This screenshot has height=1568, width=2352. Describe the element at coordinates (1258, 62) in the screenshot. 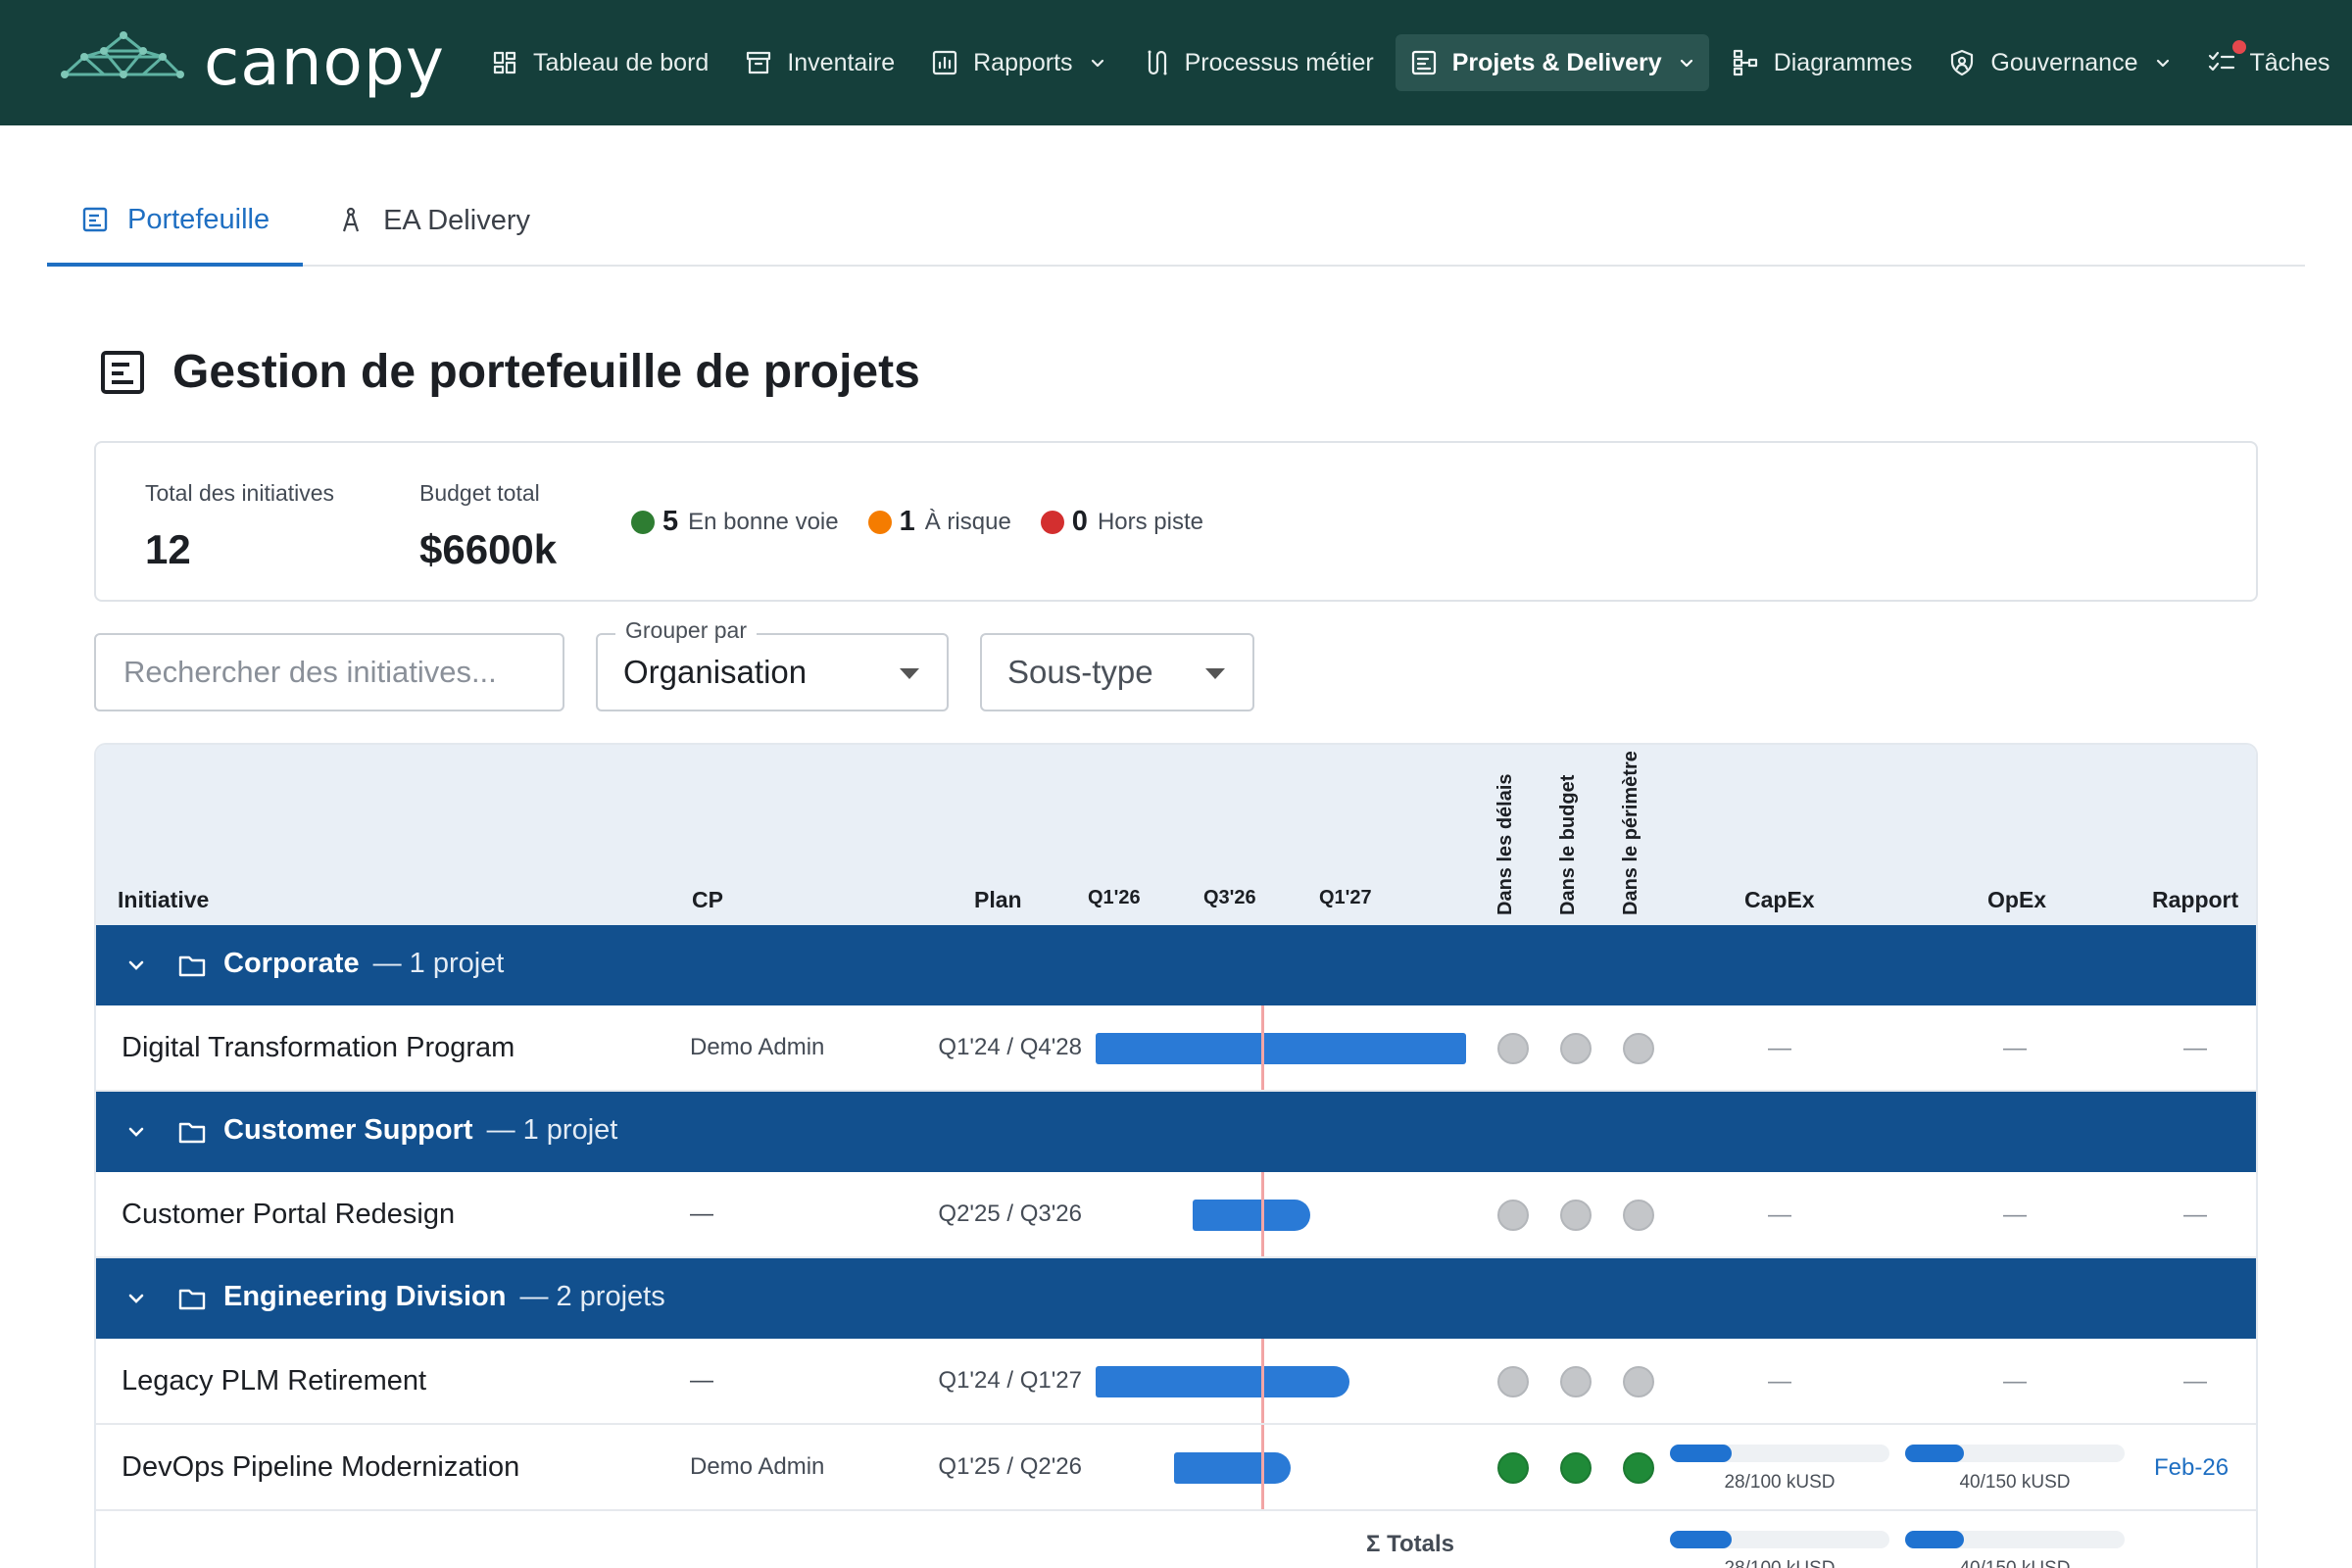

I see `nav-item-processus-metier: Processus métier` at that location.